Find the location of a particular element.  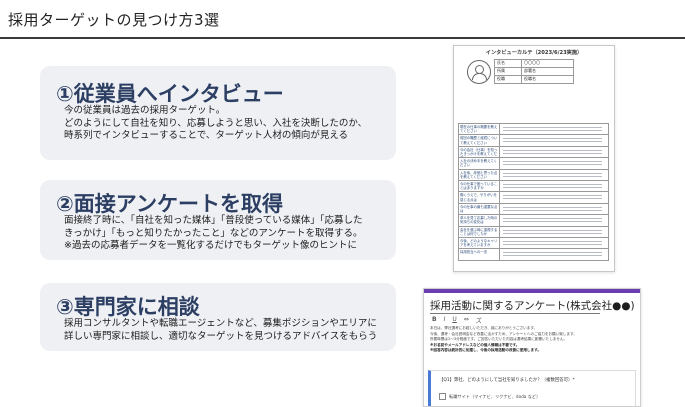

person-icon is located at coordinates (479, 72).